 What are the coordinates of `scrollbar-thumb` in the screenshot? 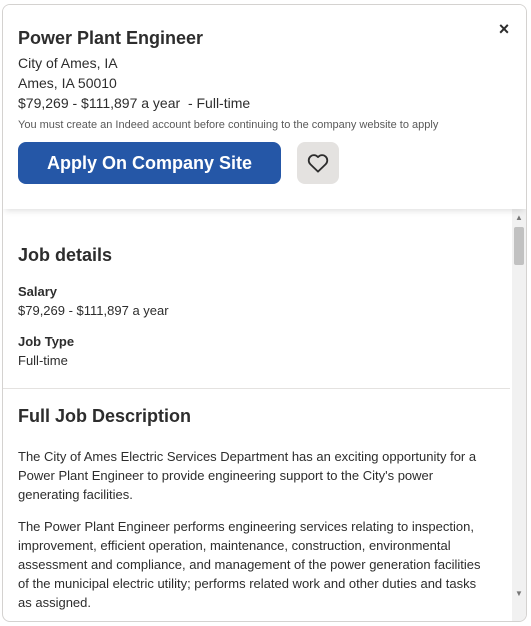 It's located at (519, 246).